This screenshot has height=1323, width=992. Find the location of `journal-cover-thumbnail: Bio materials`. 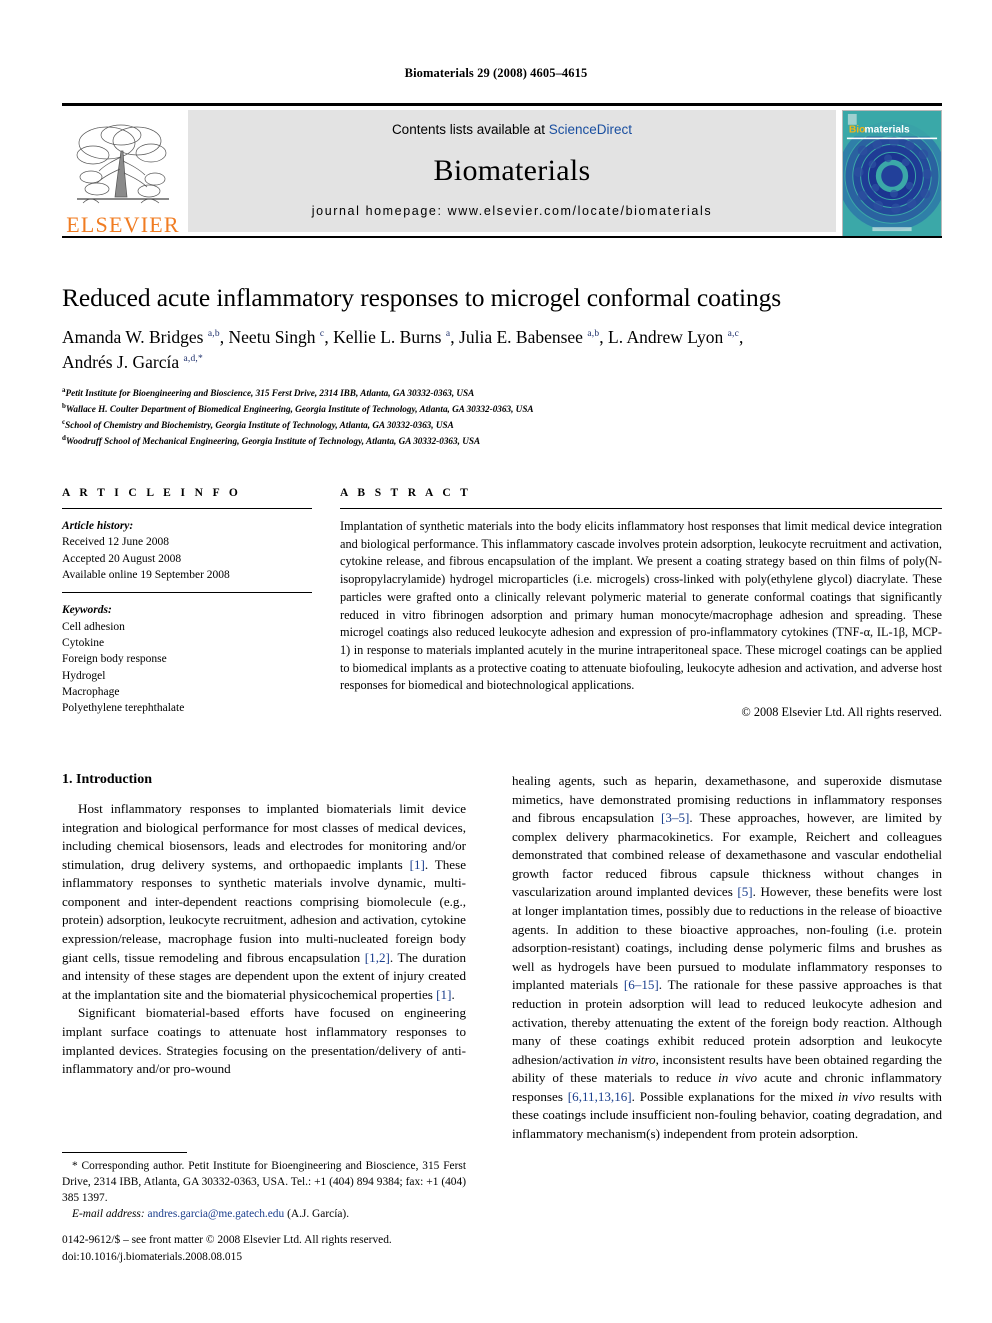

journal-cover-thumbnail: Bio materials is located at coordinates (892, 174).